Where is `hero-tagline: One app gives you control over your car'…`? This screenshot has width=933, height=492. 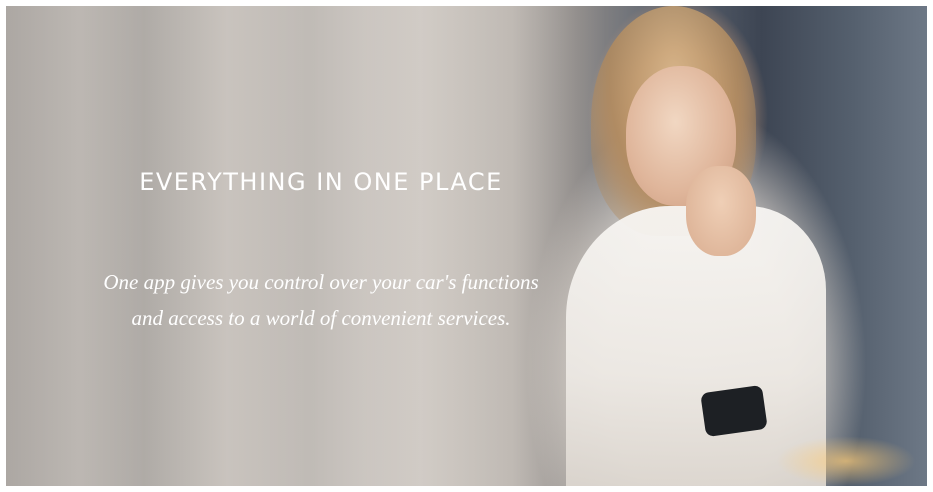
hero-tagline: One app gives you control over your car'… is located at coordinates (321, 300).